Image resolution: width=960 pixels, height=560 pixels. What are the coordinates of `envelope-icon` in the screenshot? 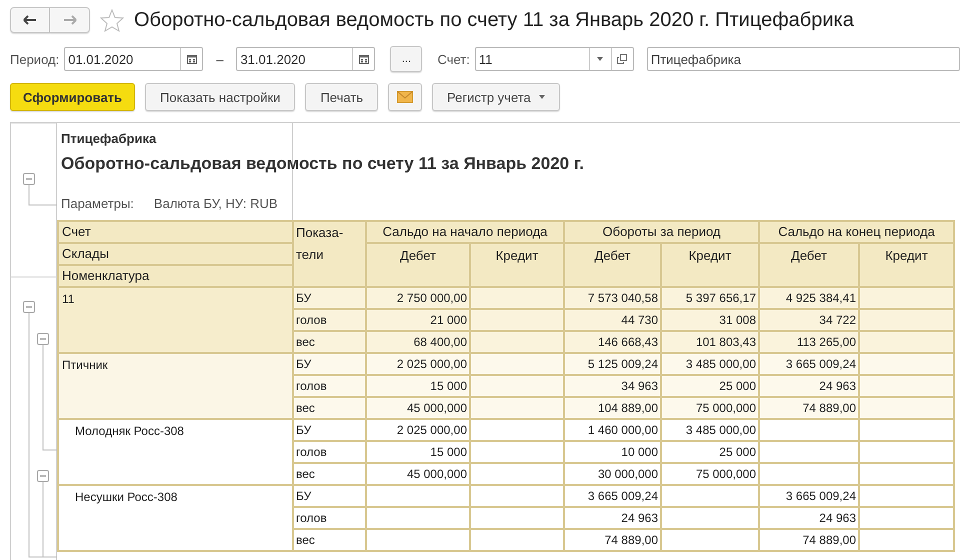 It's located at (405, 97).